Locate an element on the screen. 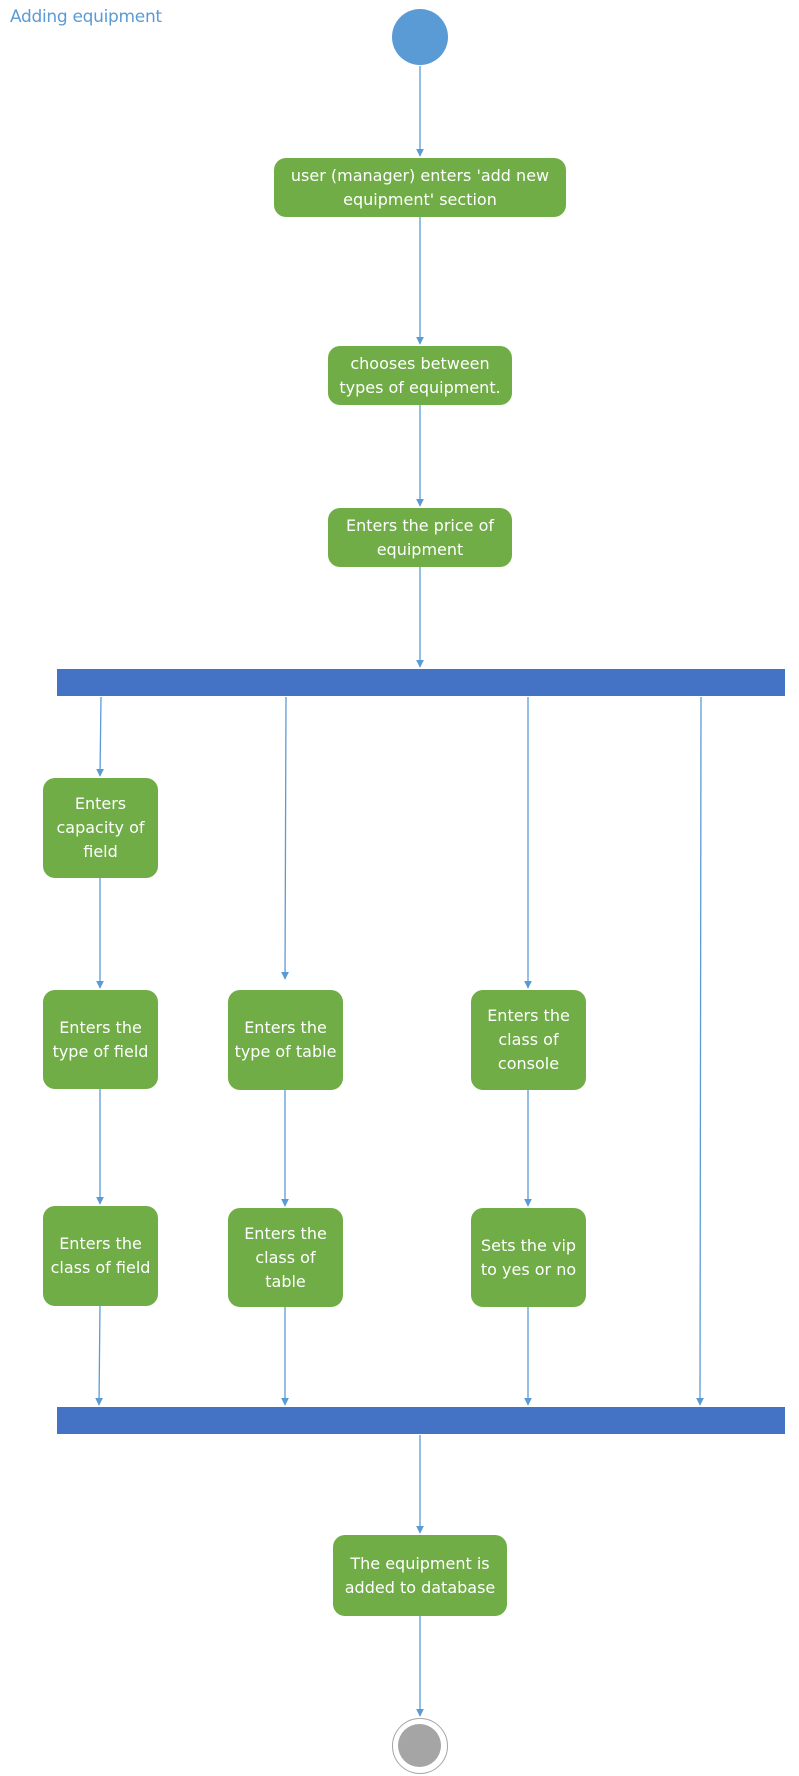 The width and height of the screenshot is (799, 1776). action-choose-type: chooses between types of equipment. is located at coordinates (420, 375).